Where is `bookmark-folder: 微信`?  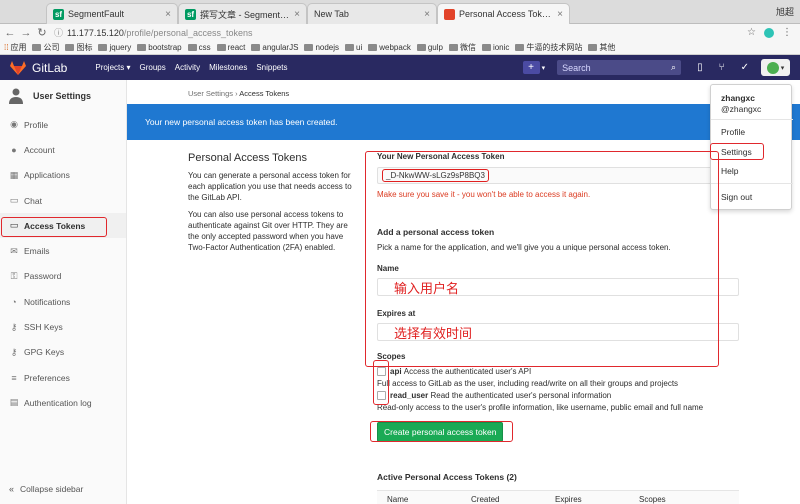
bookmark-folder: 微信 is located at coordinates (462, 47).